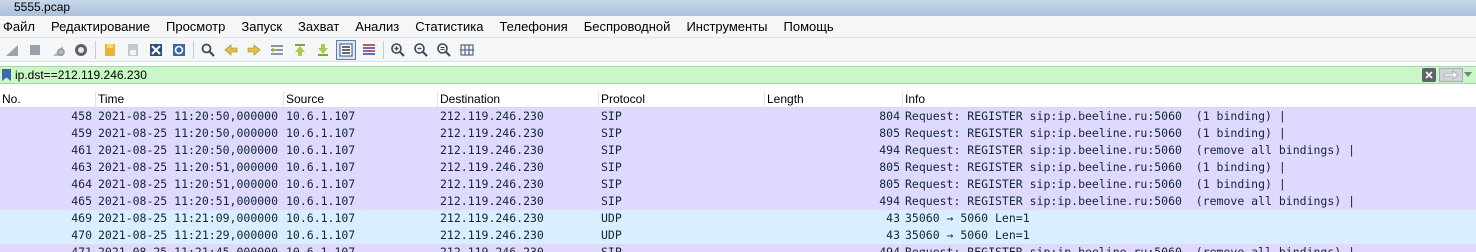  Describe the element at coordinates (1429, 75) in the screenshot. I see `clear-filter-icon` at that location.